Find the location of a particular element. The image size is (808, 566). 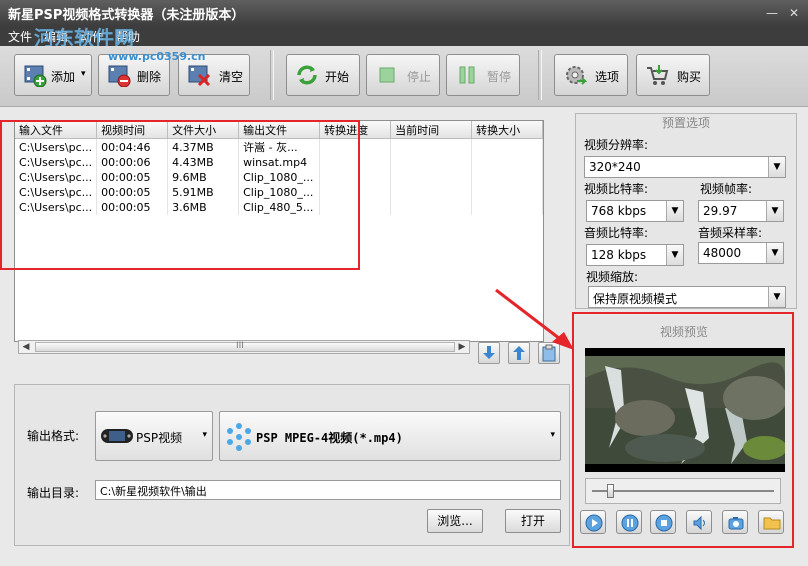

table-row: C:\Users\pc... 00:00:06 4.43MB winsat.mp4 is located at coordinates (279, 162).